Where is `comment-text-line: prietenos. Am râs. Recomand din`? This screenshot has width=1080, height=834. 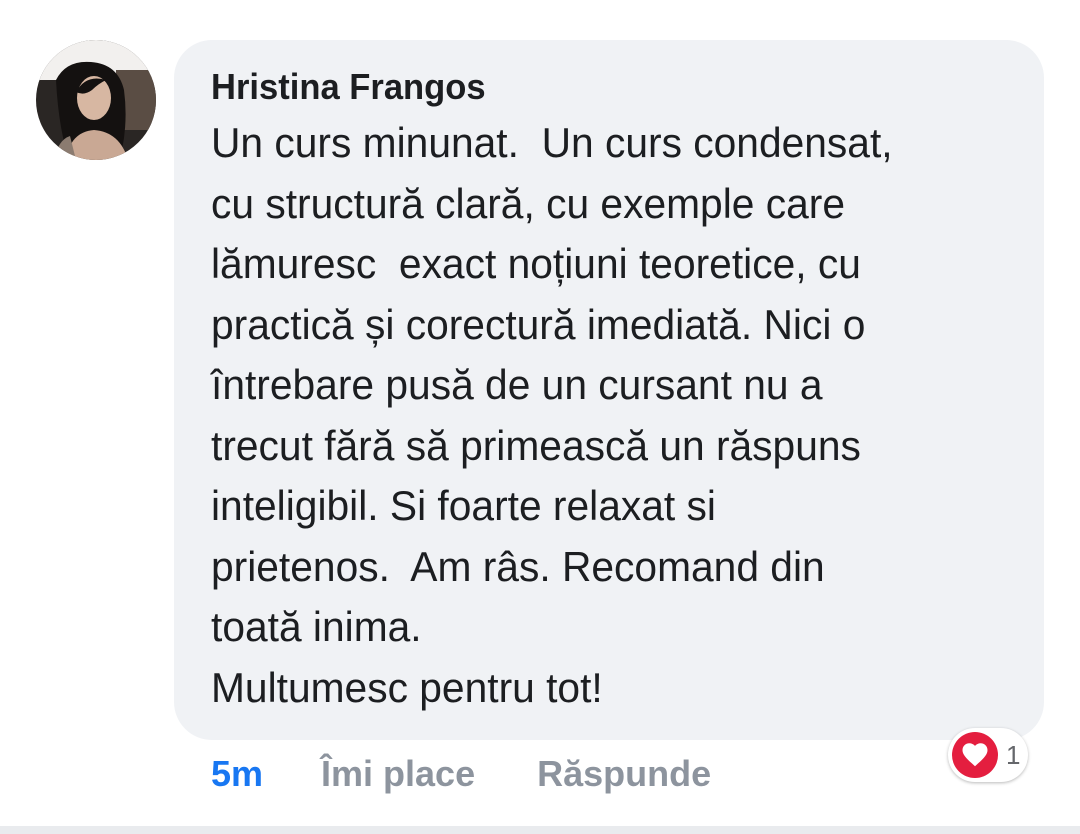
comment-text-line: prietenos. Am râs. Recomand din is located at coordinates (518, 566).